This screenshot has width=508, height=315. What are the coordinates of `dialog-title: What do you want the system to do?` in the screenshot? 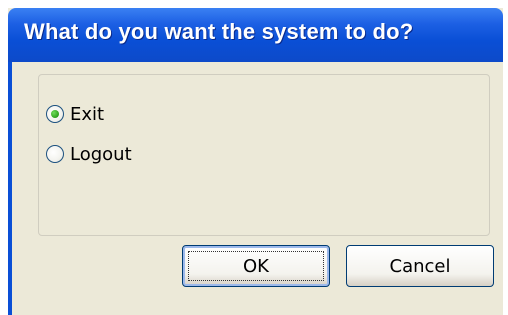 It's located at (219, 31).